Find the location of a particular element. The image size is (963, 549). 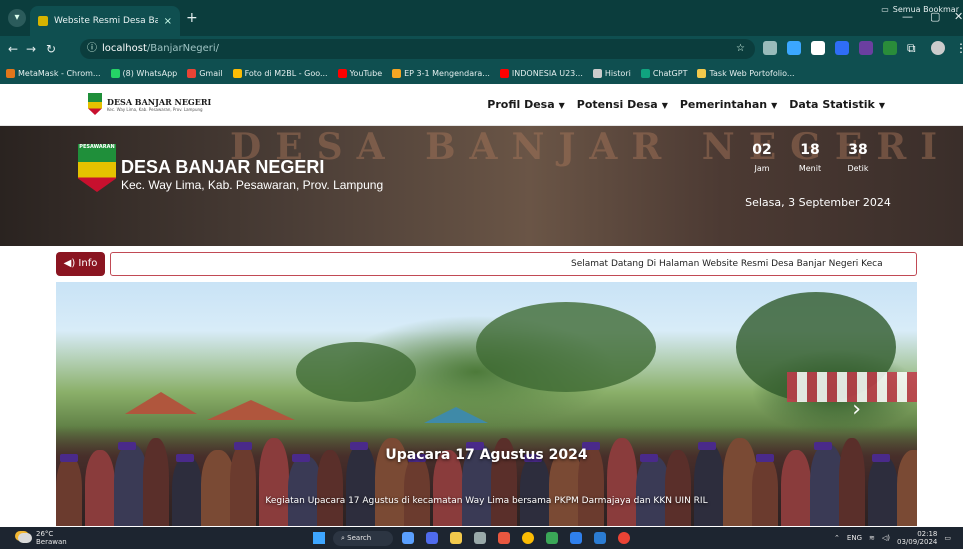

bookmark-star-icon: ☆ is located at coordinates (740, 49).